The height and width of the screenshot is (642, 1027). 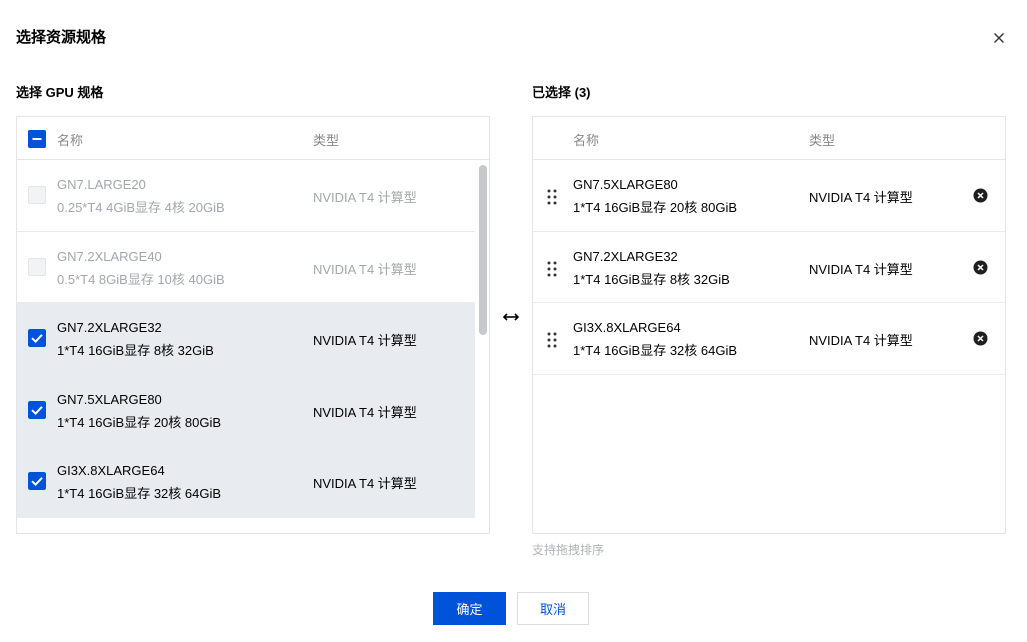 I want to click on left-panel-title: 选择 GPU 规格, so click(x=60, y=92).